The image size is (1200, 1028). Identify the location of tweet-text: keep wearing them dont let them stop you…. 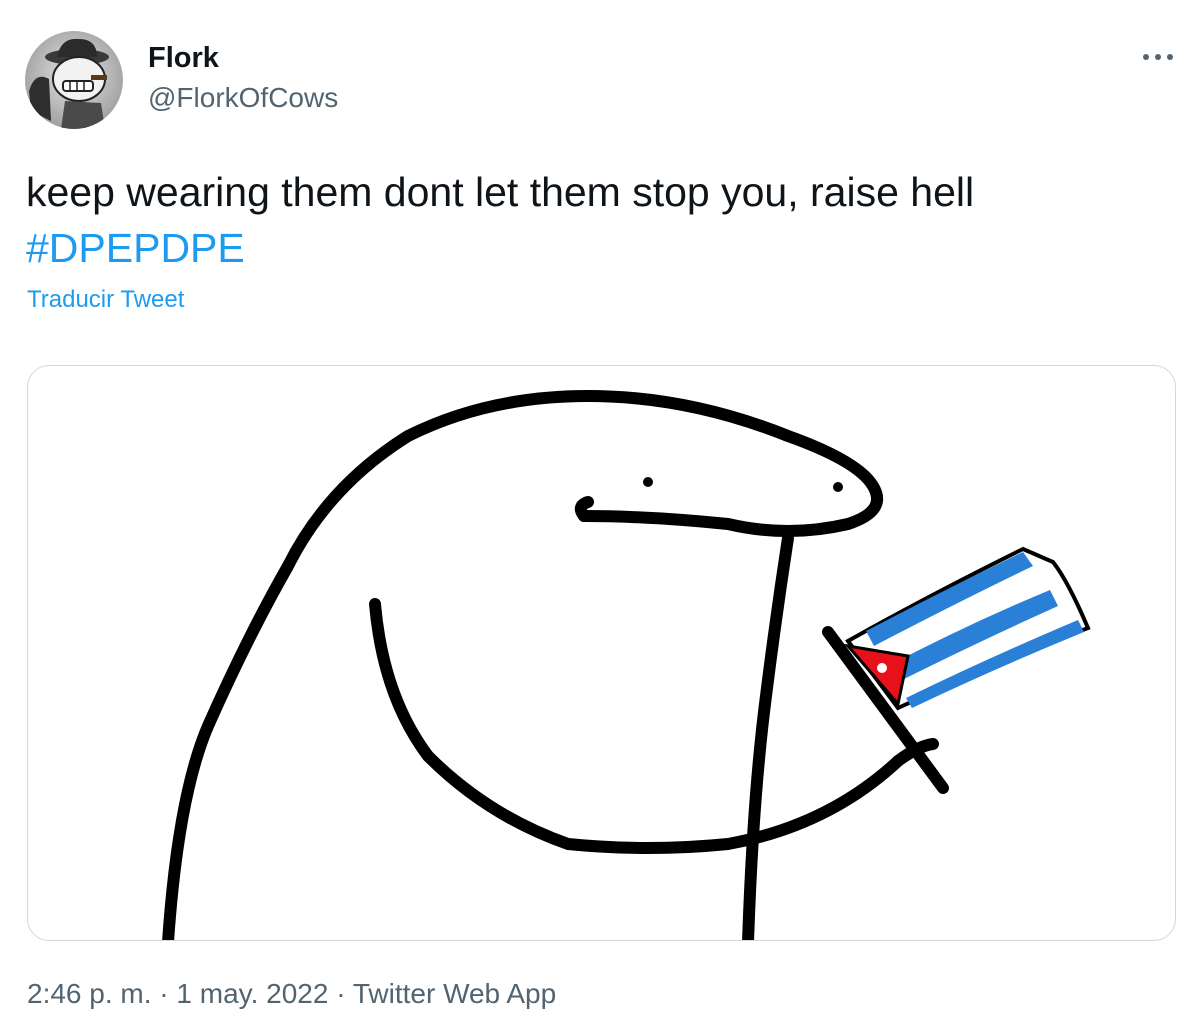
(500, 192).